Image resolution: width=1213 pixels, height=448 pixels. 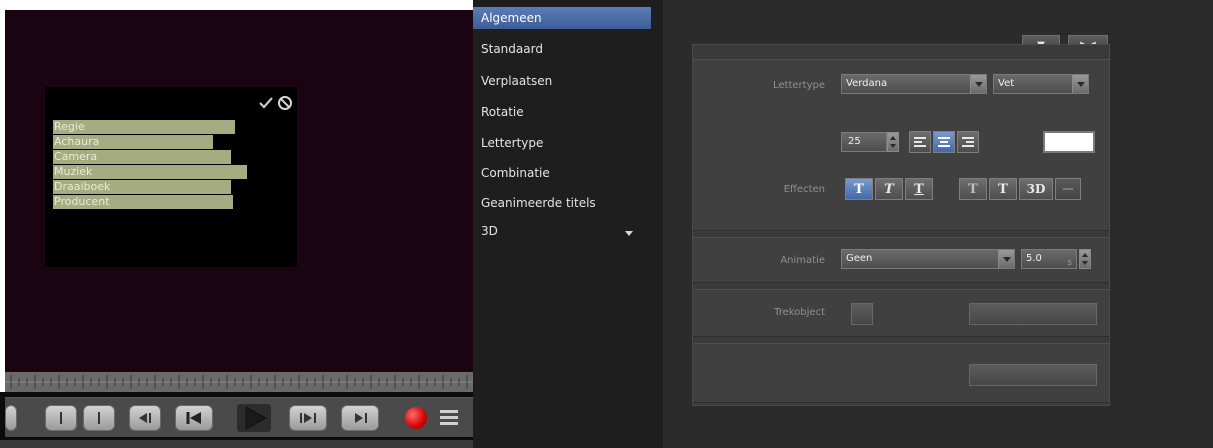 What do you see at coordinates (862, 314) in the screenshot?
I see `object-toggle` at bounding box center [862, 314].